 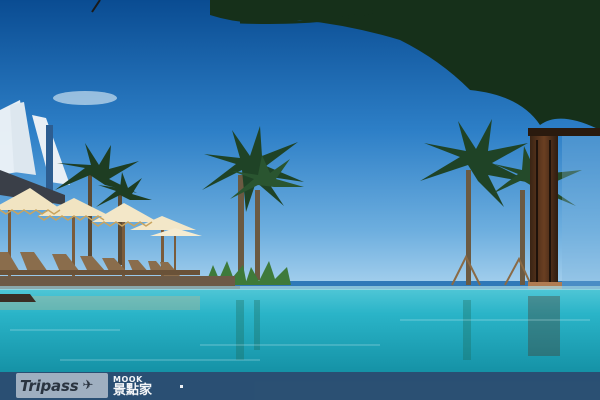 What do you see at coordinates (85, 98) in the screenshot?
I see `cloud` at bounding box center [85, 98].